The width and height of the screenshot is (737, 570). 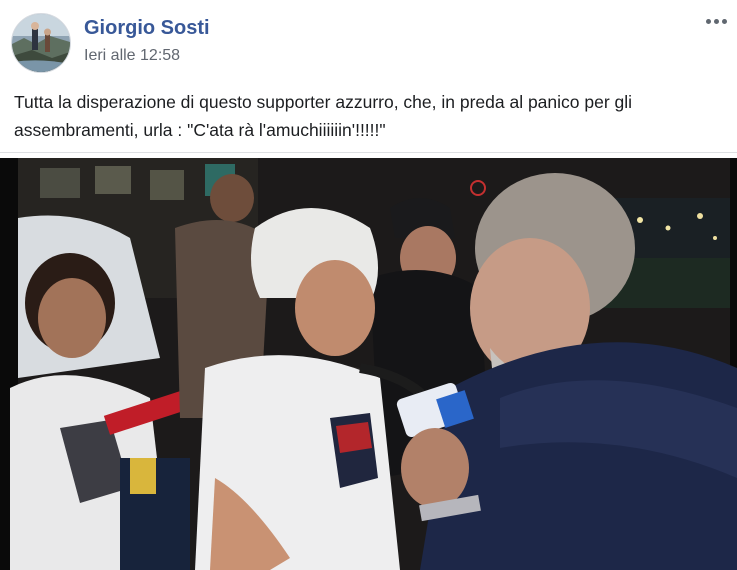 I want to click on author-name-link: Giorgio Sosti, so click(x=147, y=28).